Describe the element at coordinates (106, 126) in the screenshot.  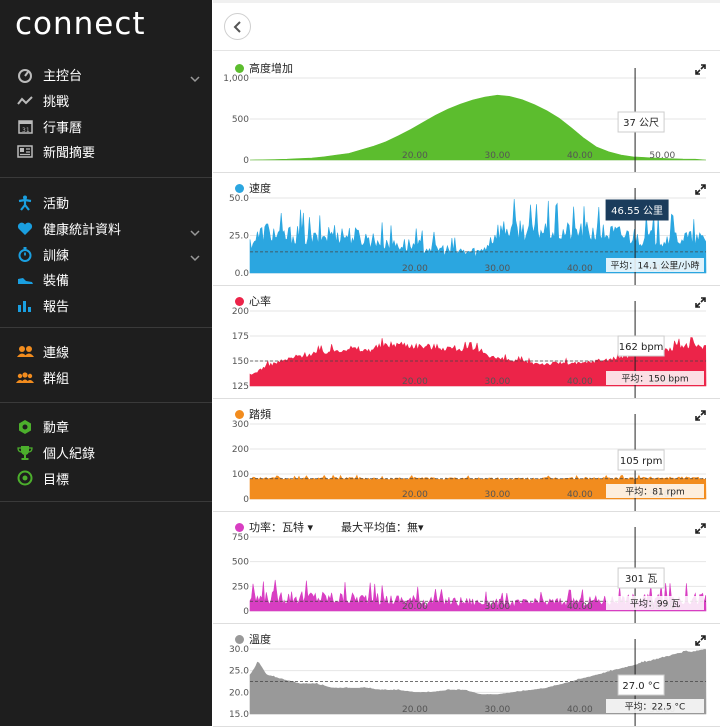
I see `sidebar-item: 31 行事曆` at that location.